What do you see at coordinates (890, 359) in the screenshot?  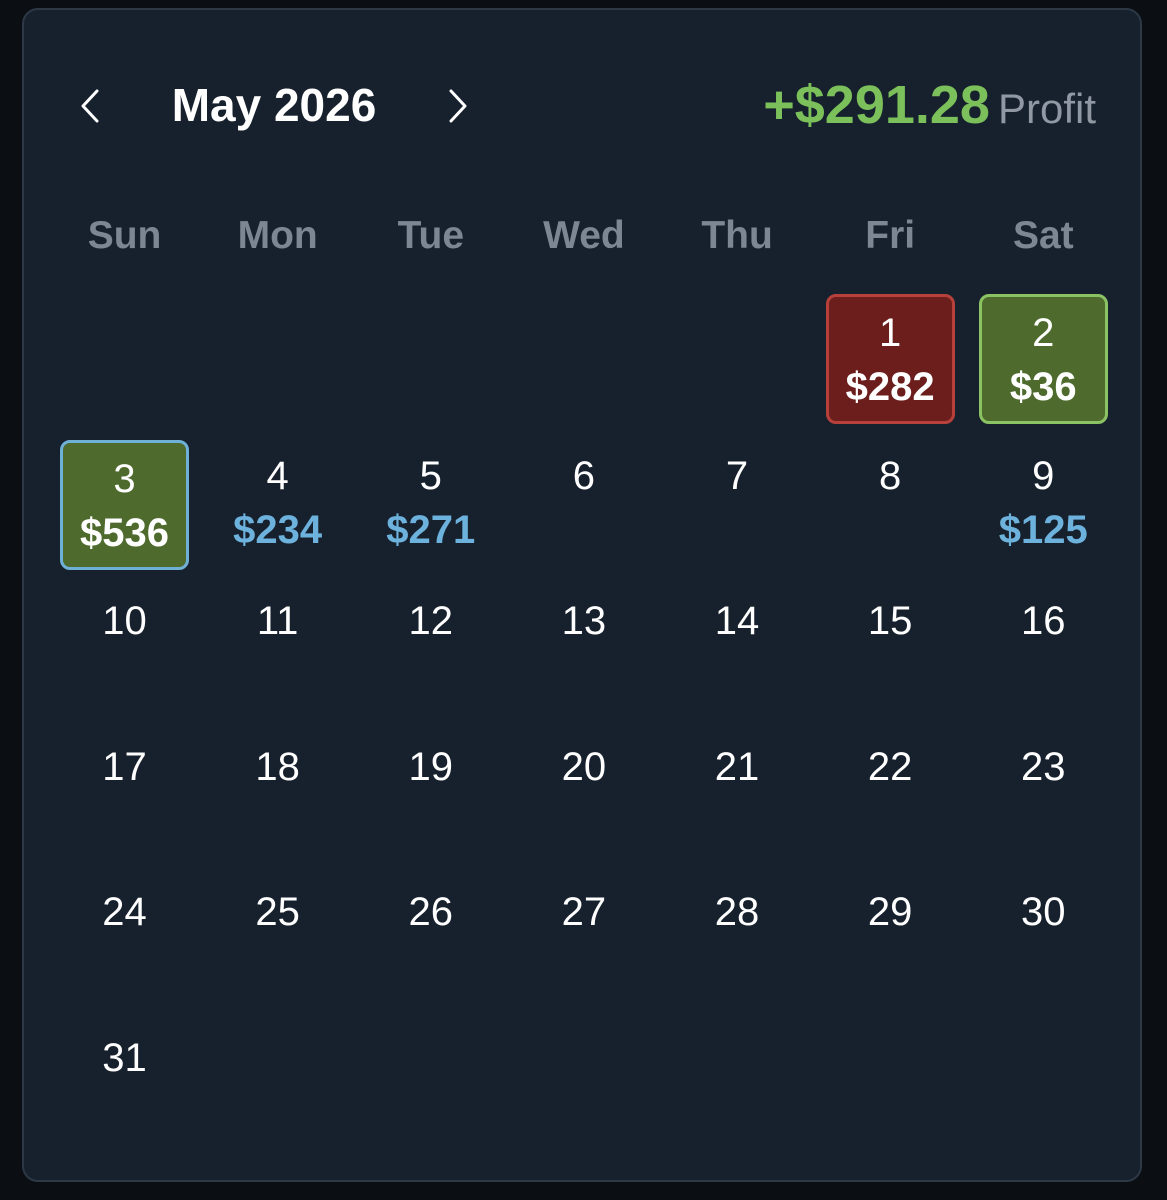 I see `day-tile: 1 $282` at bounding box center [890, 359].